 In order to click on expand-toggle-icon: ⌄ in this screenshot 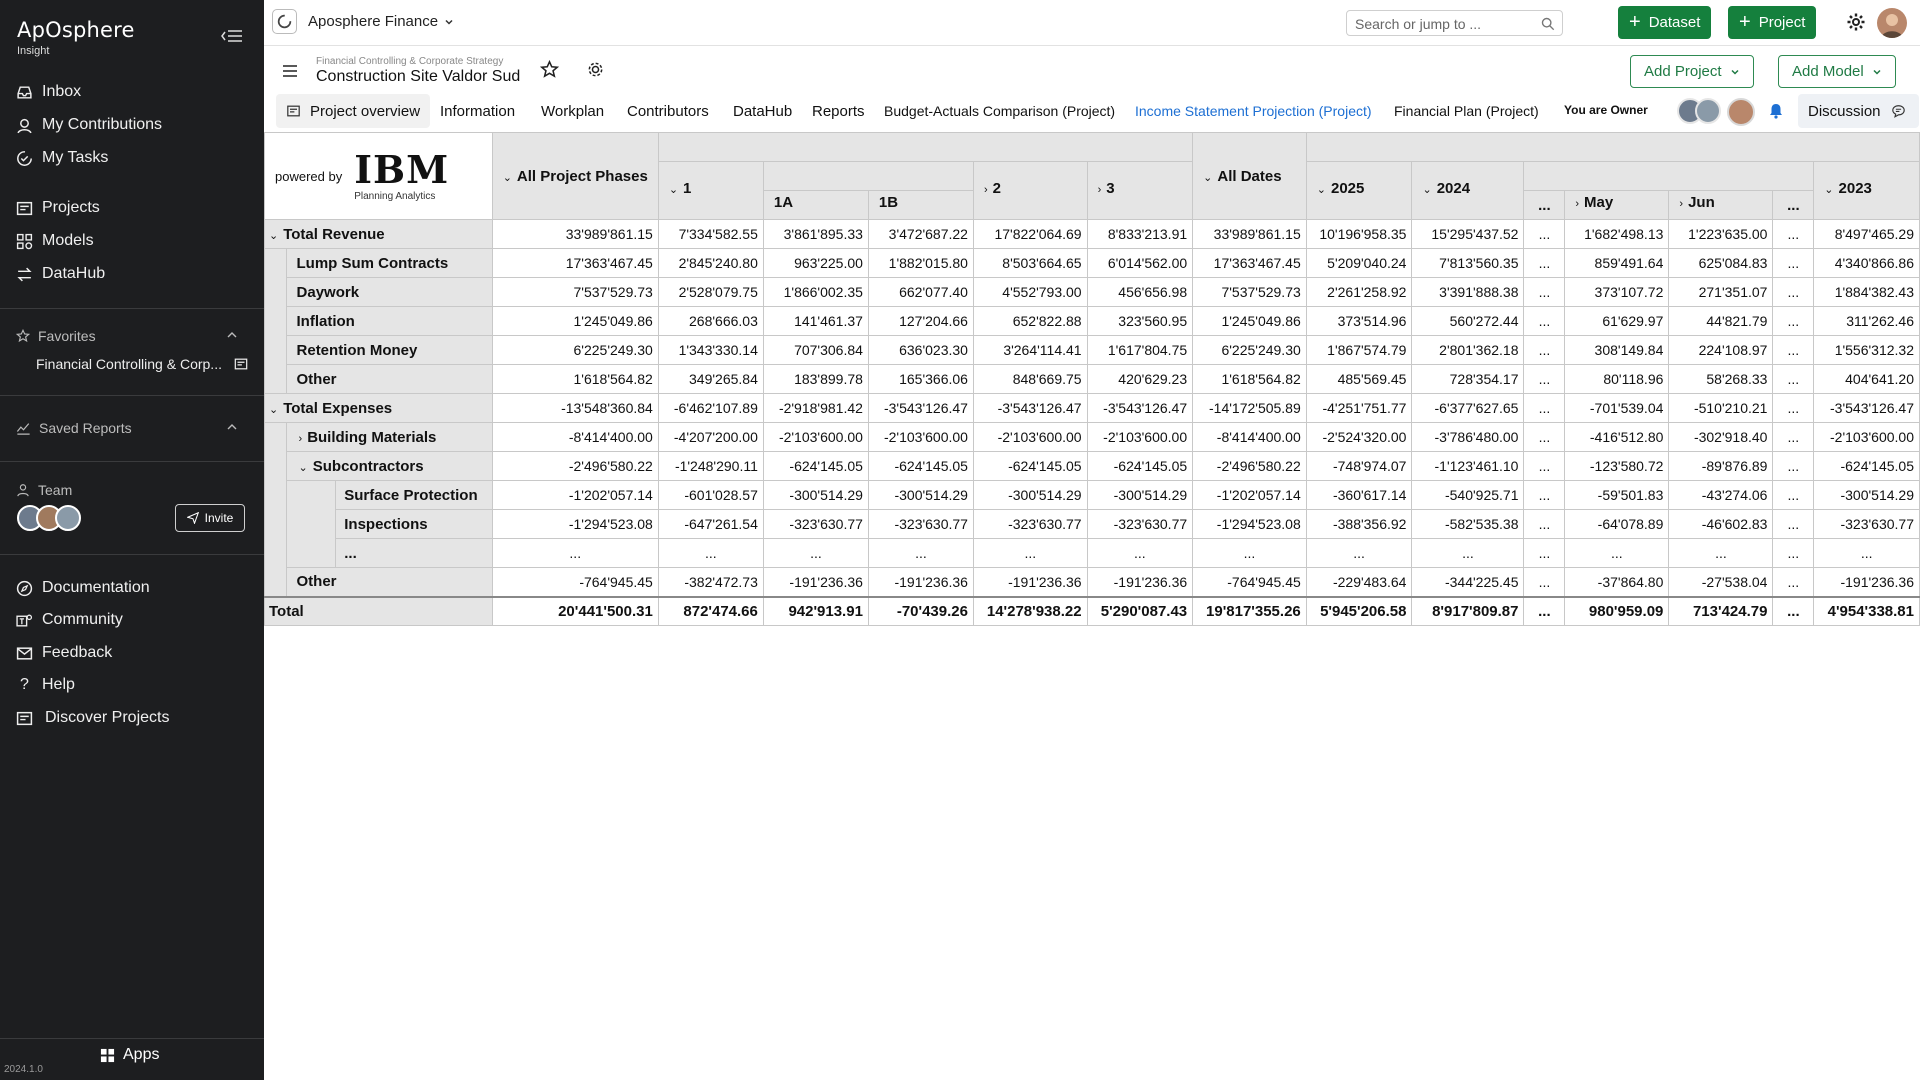, I will do `click(273, 410)`.